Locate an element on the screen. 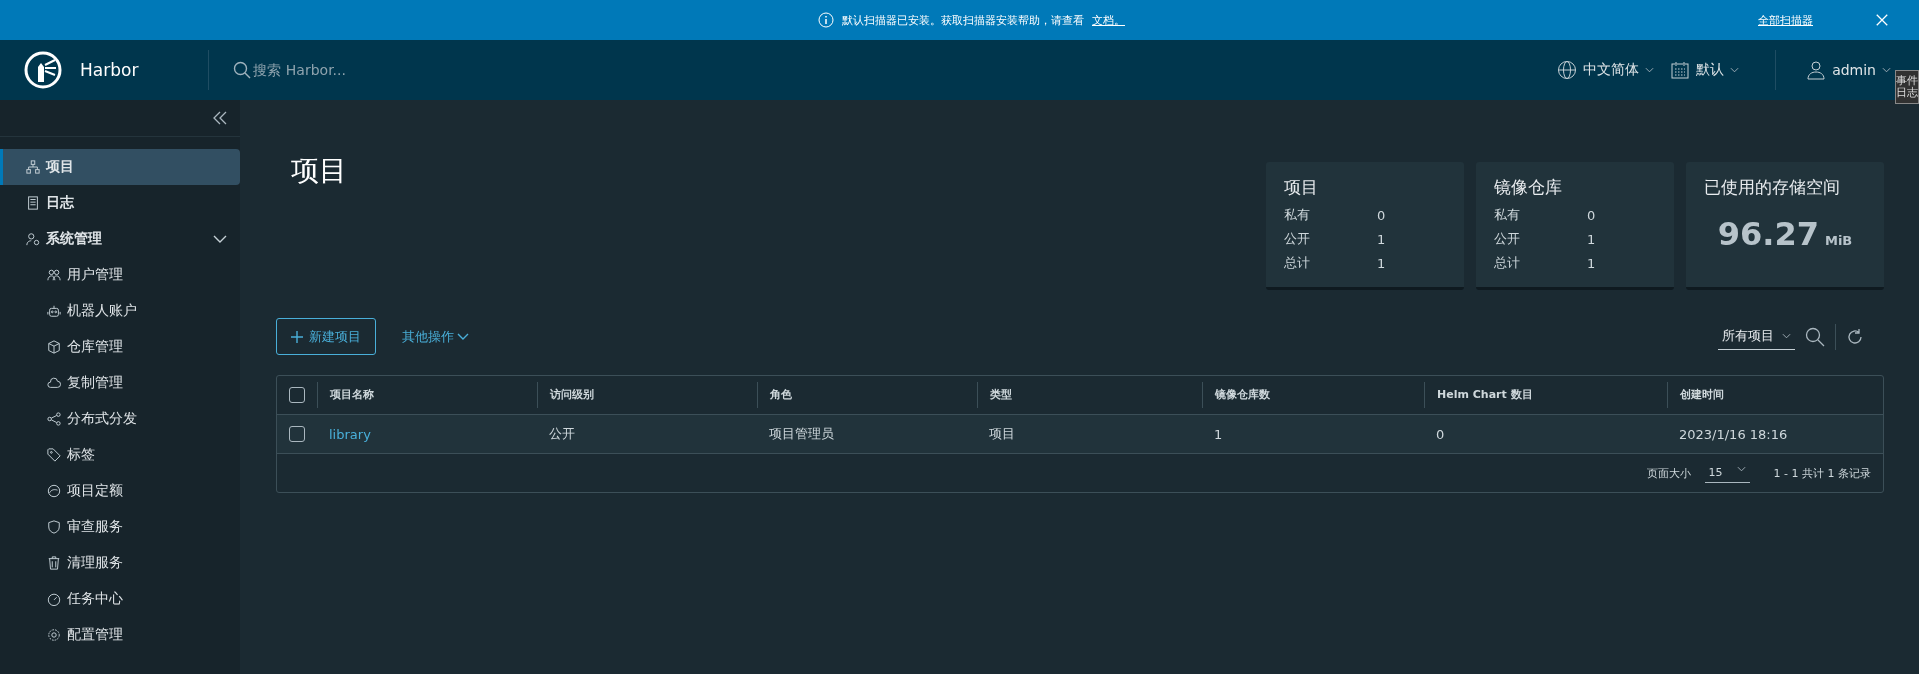 Image resolution: width=1919 pixels, height=674 pixels. sidebar-item: 标签 is located at coordinates (120, 455).